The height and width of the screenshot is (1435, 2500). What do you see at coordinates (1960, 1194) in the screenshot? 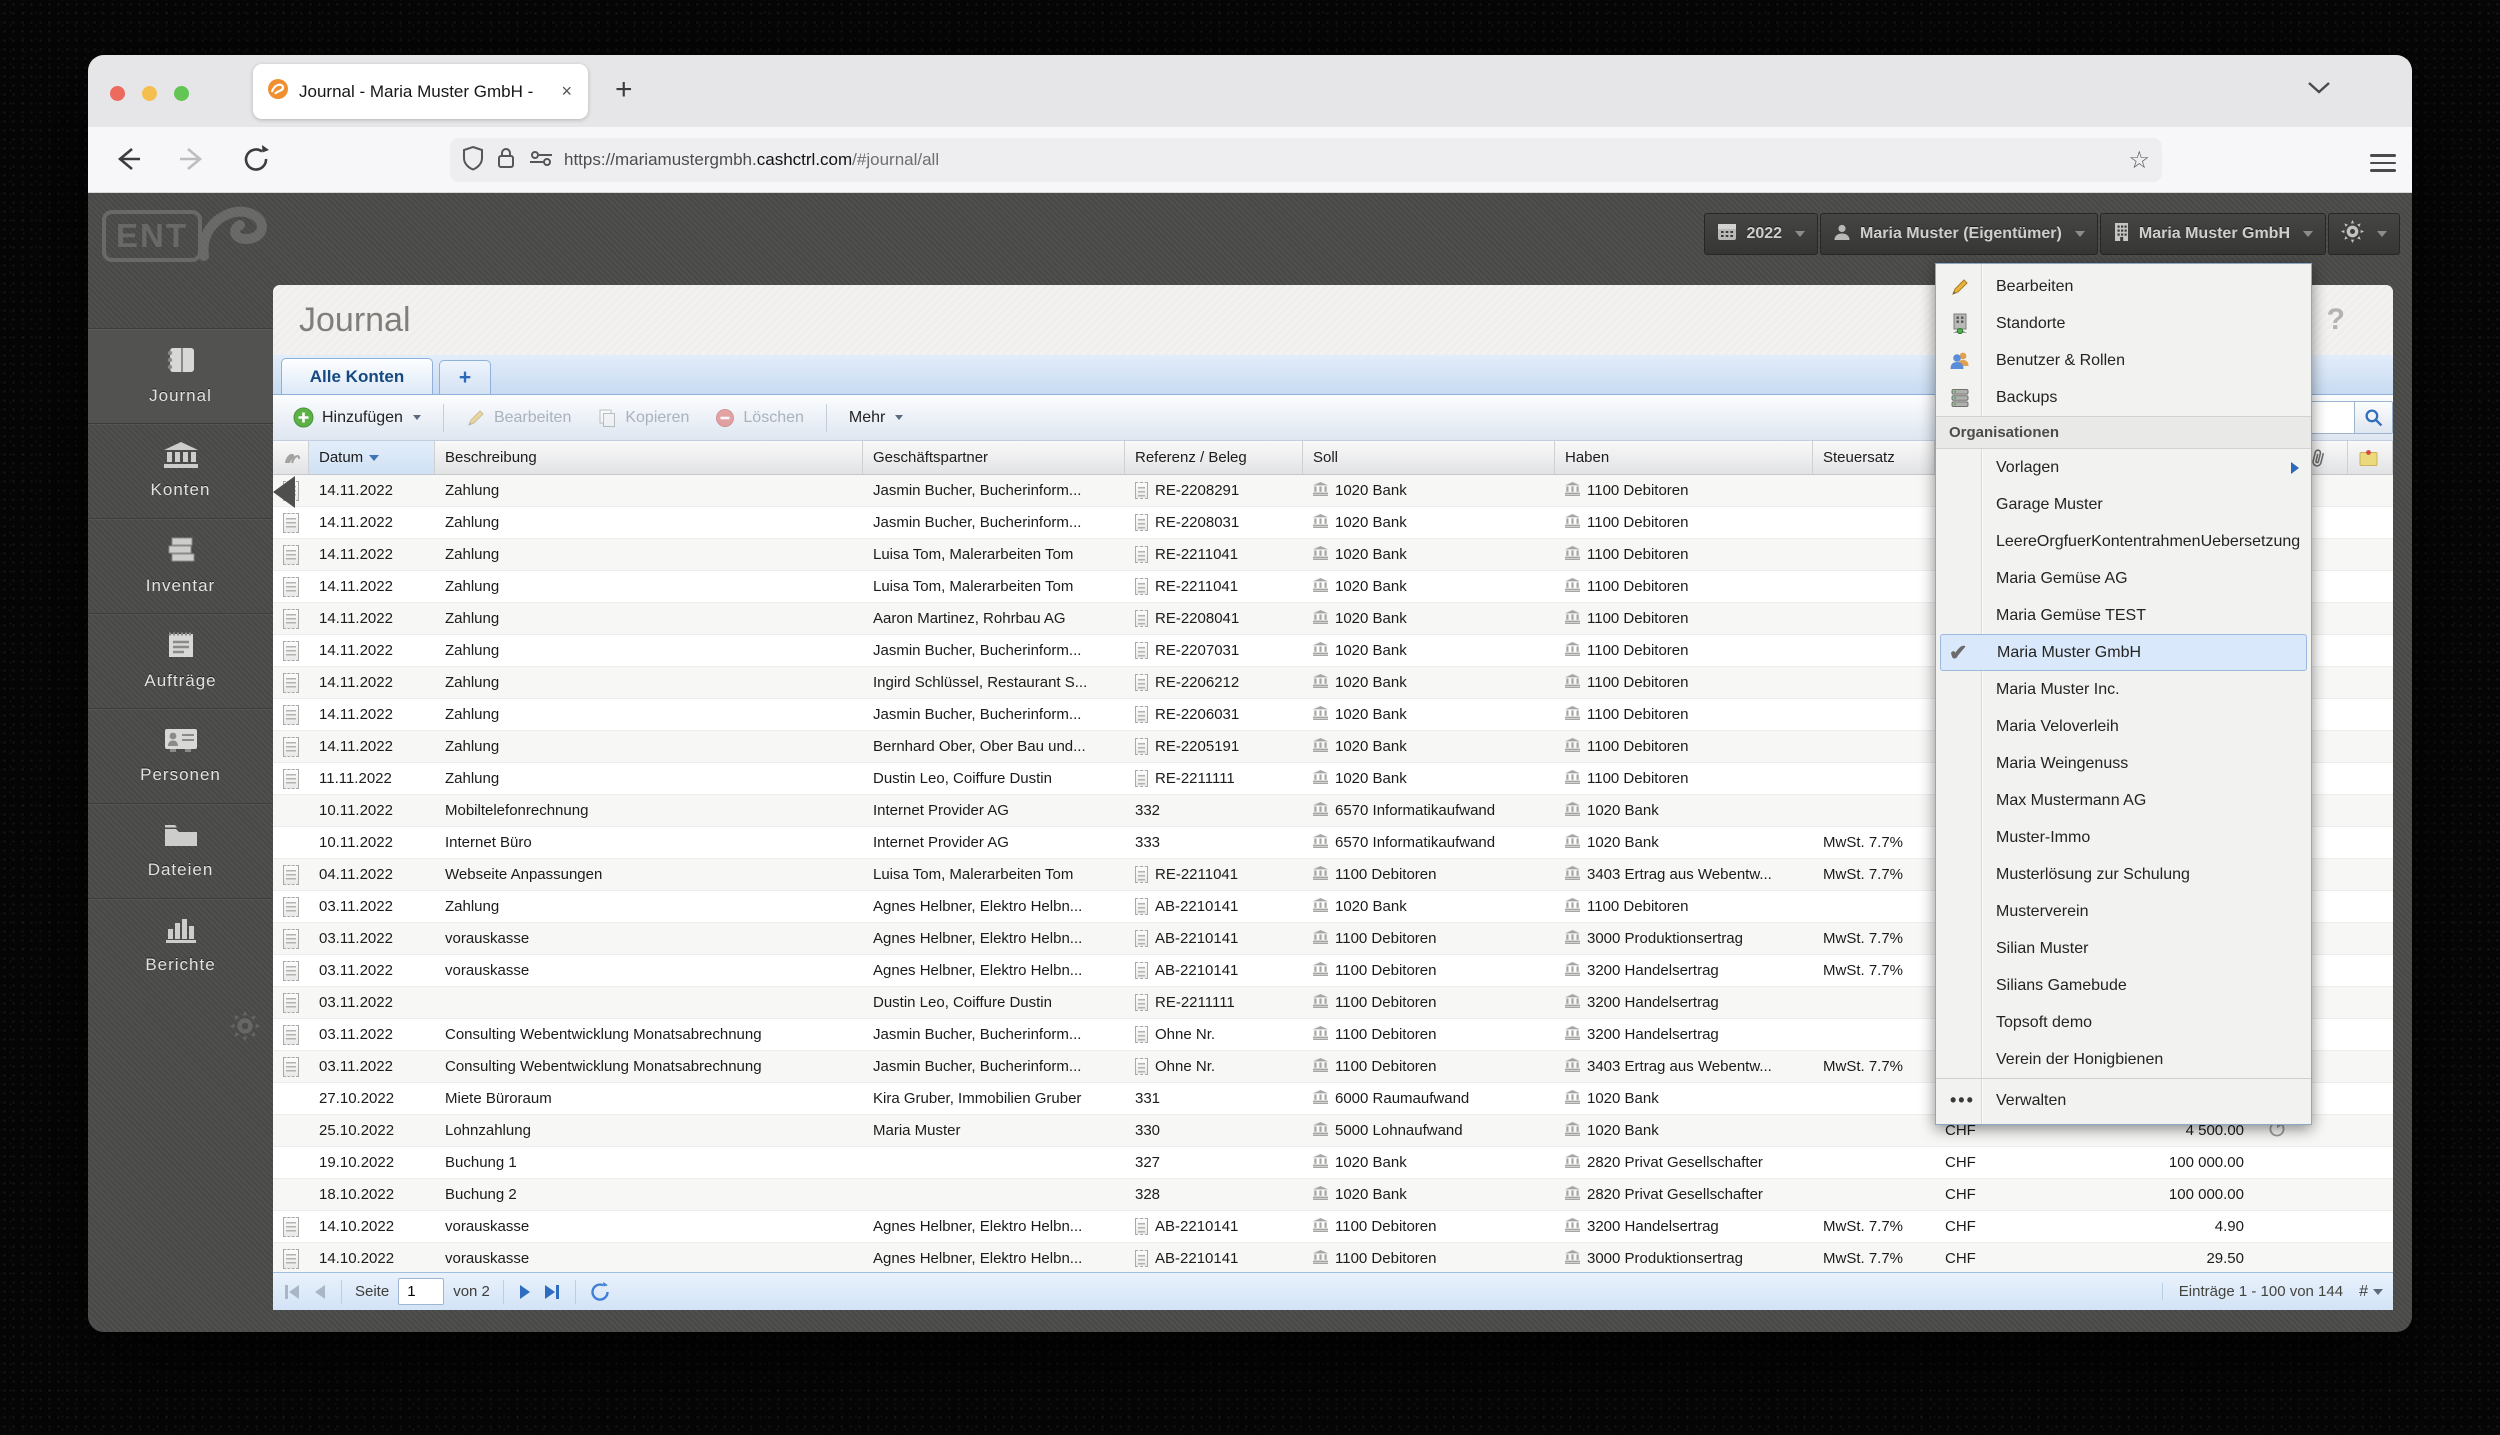
I see `currency-cell: CHF` at bounding box center [1960, 1194].